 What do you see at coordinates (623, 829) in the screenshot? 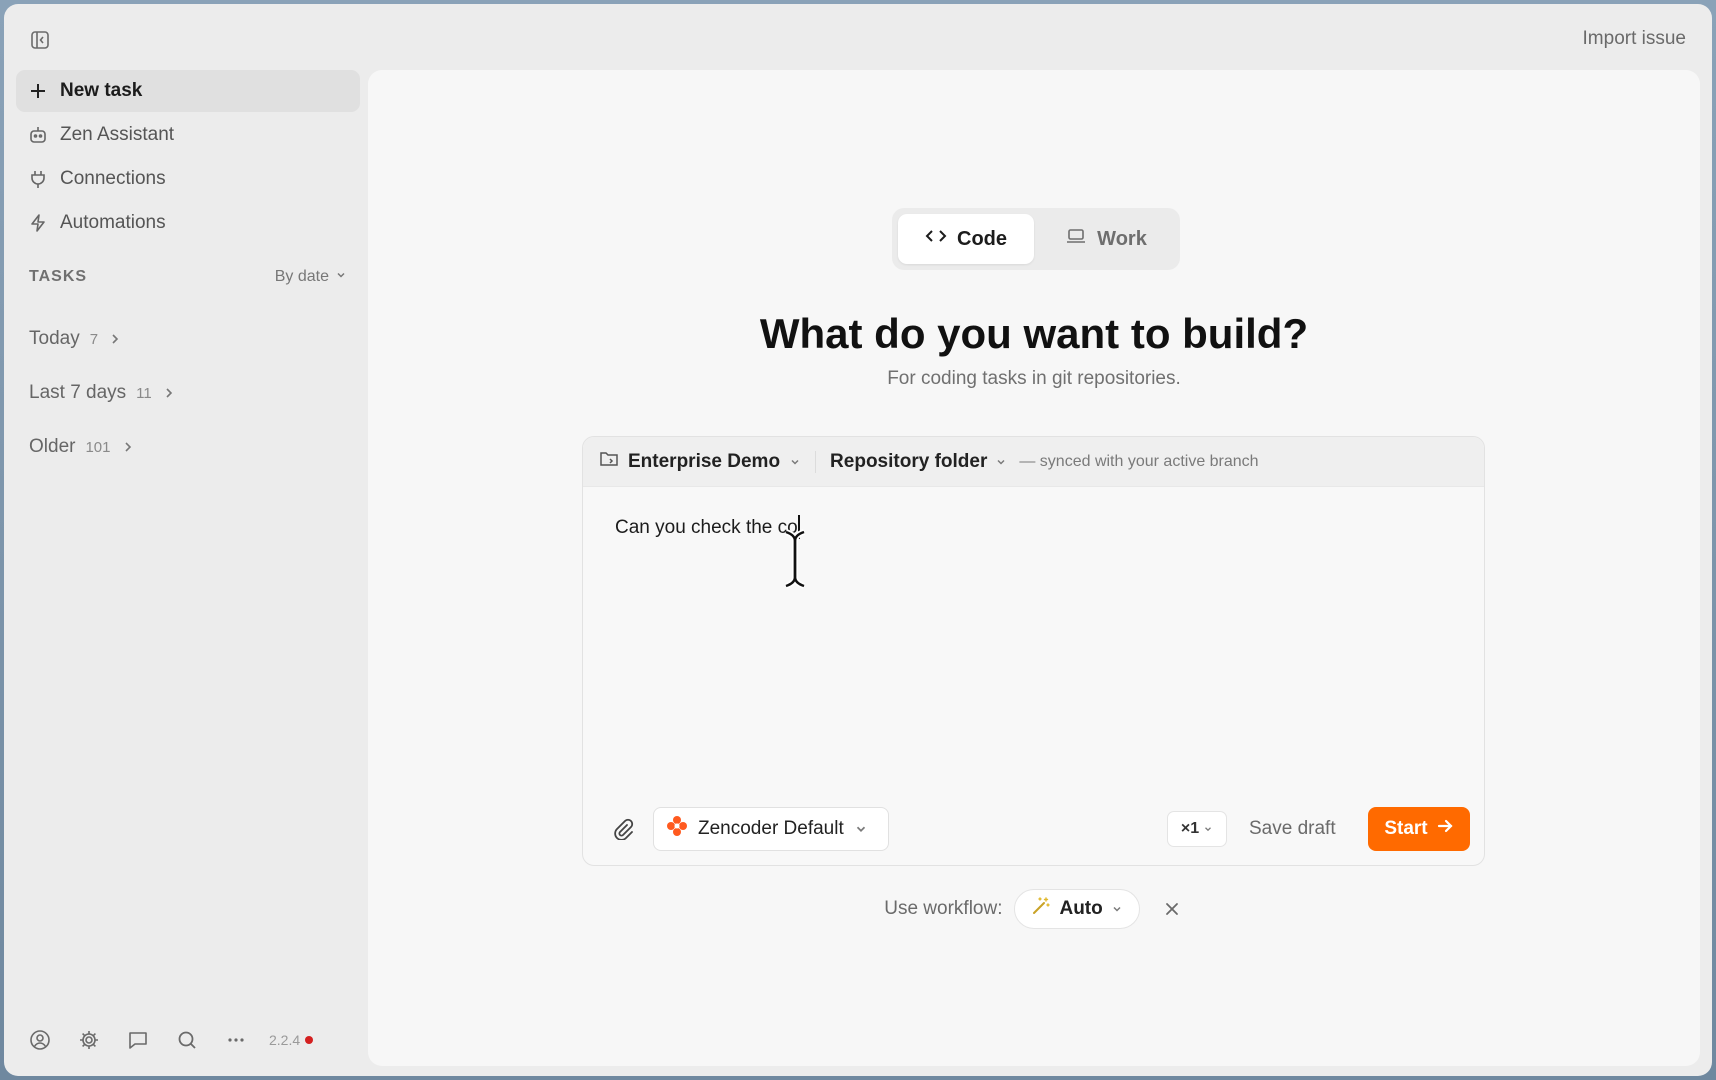
I see `paperclip-icon` at bounding box center [623, 829].